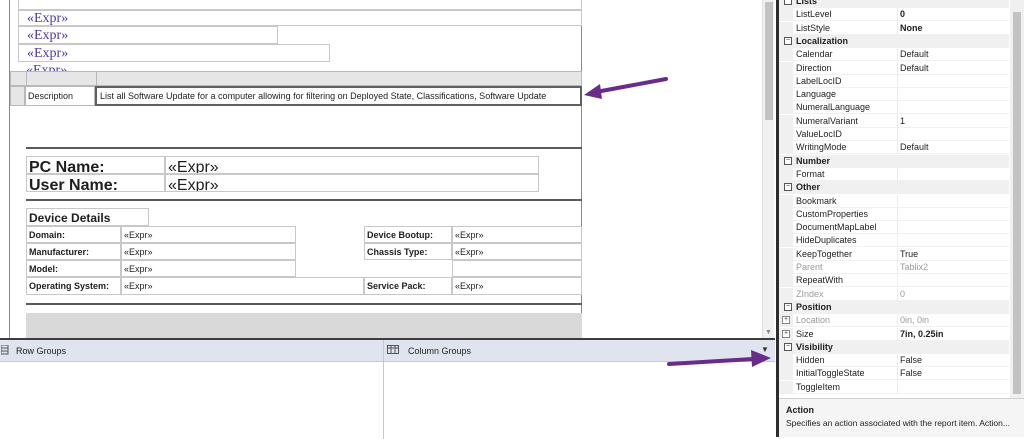 The image size is (1024, 439). Describe the element at coordinates (894, 15) in the screenshot. I see `property-row: ListLevel 0` at that location.